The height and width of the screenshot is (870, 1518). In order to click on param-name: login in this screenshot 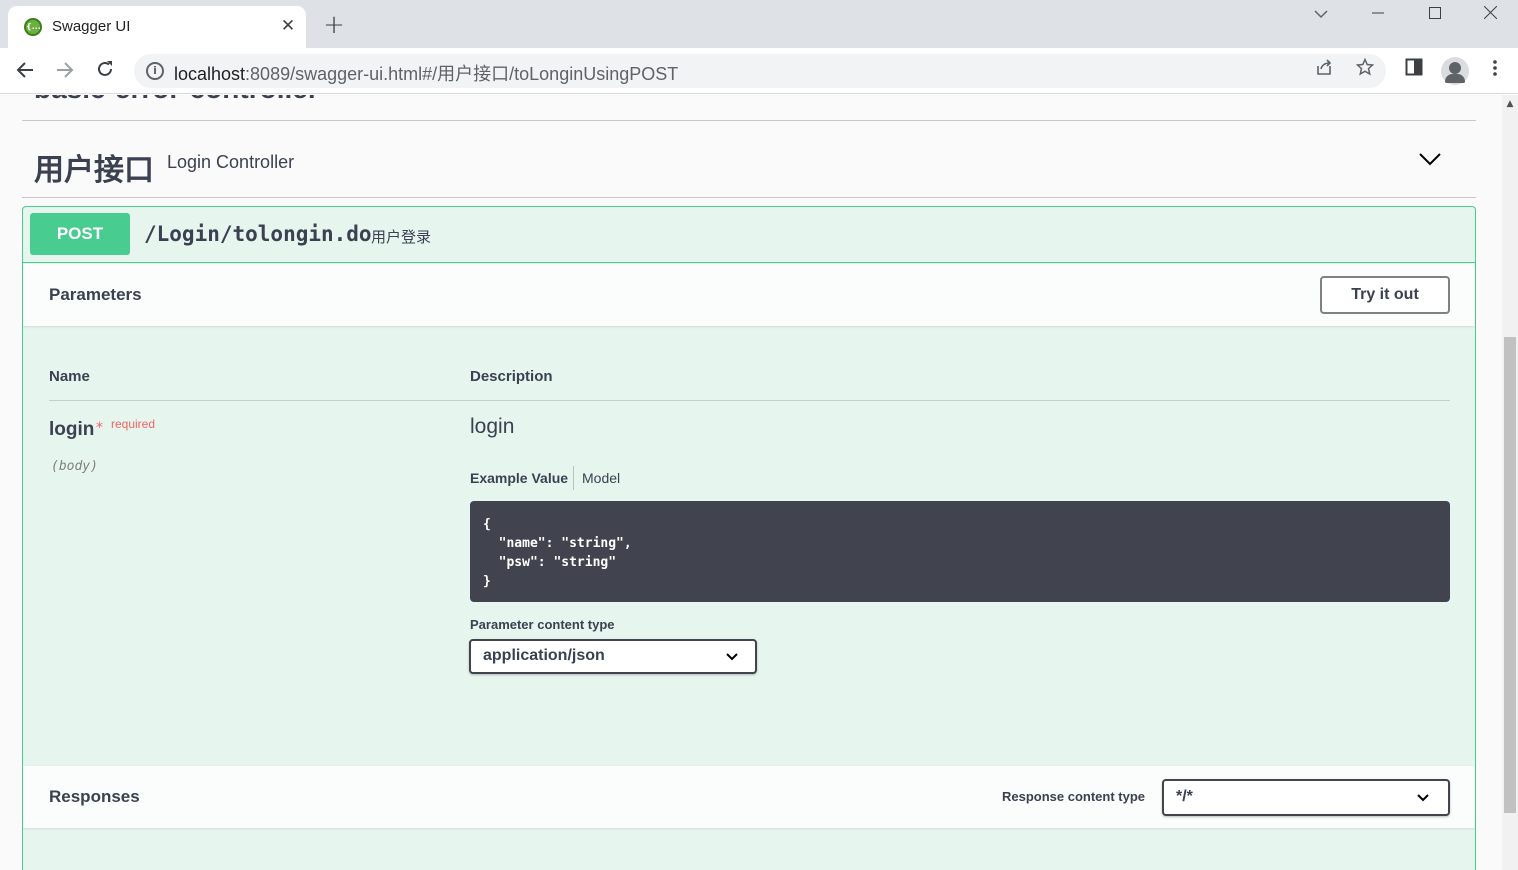, I will do `click(72, 429)`.